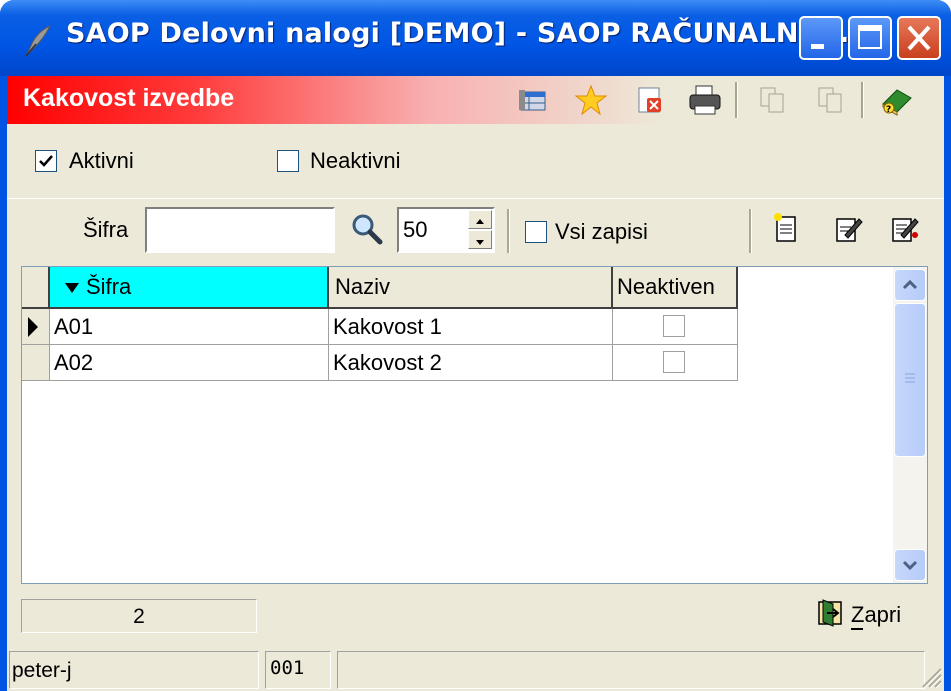 This screenshot has width=951, height=691. I want to click on form-header: Kakovost izvedbe ?, so click(475, 100).